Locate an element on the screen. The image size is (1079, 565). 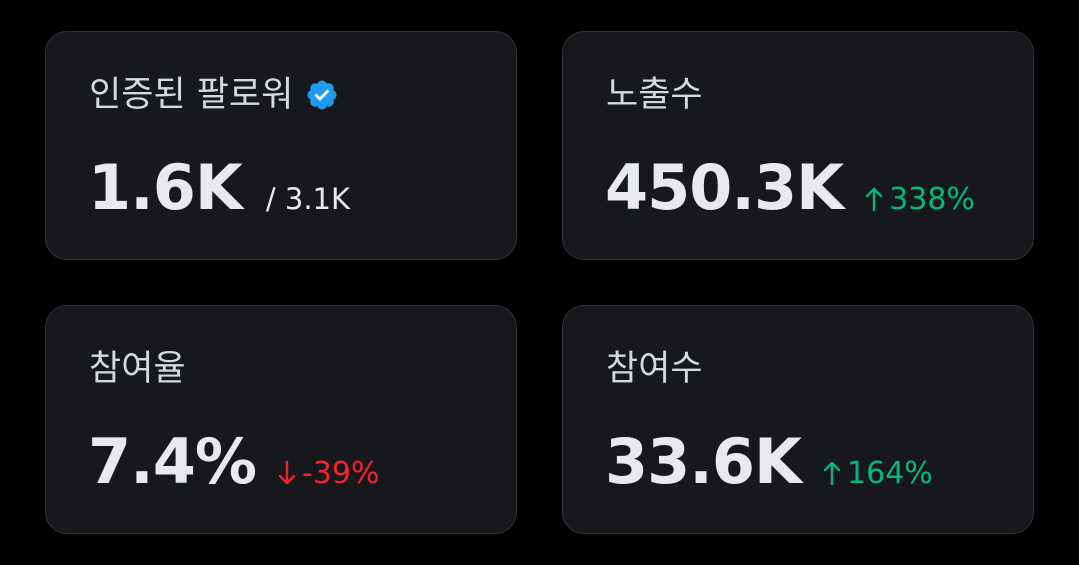
stat-label: 참여율 is located at coordinates (137, 369).